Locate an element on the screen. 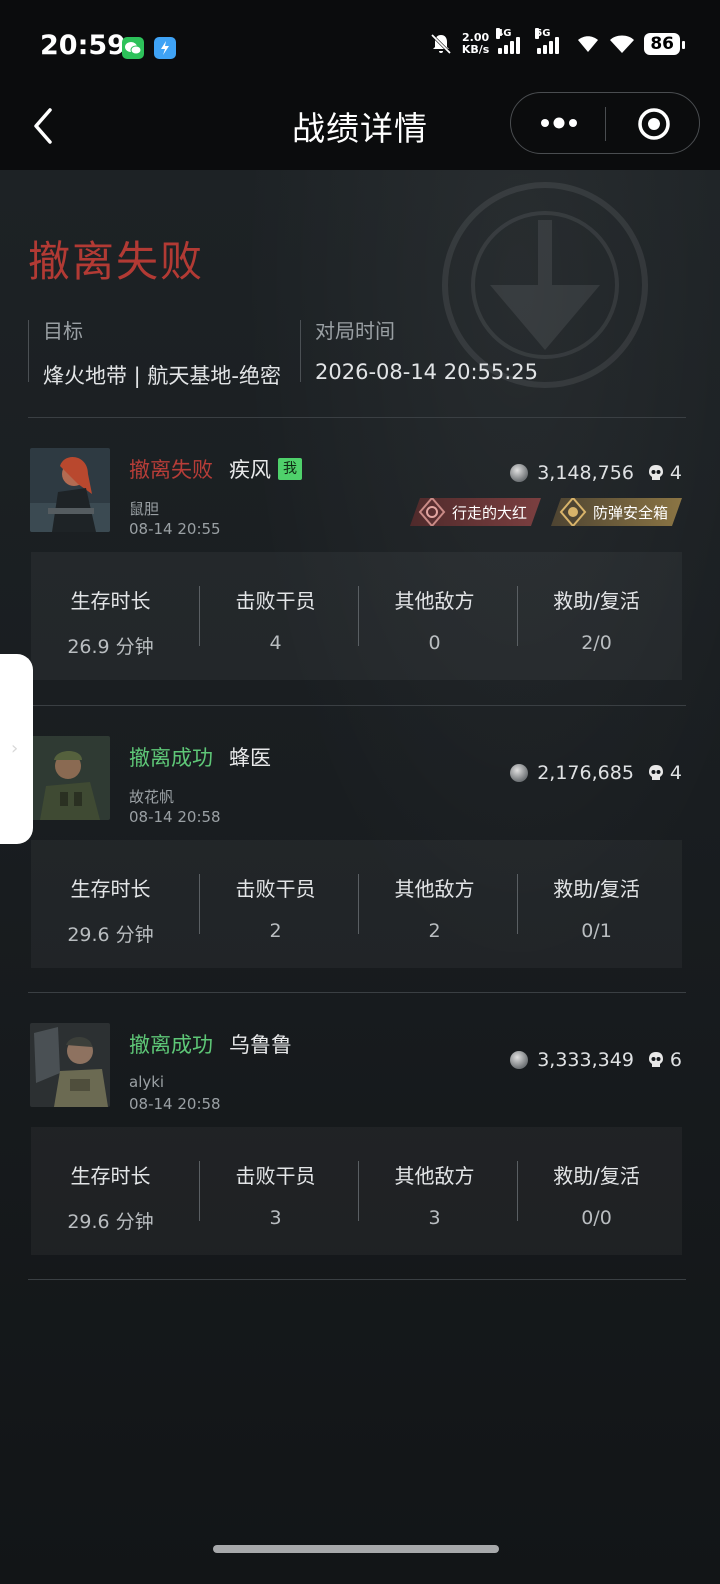 The height and width of the screenshot is (1584, 720). player-value: 2,176,685 is located at coordinates (585, 773).